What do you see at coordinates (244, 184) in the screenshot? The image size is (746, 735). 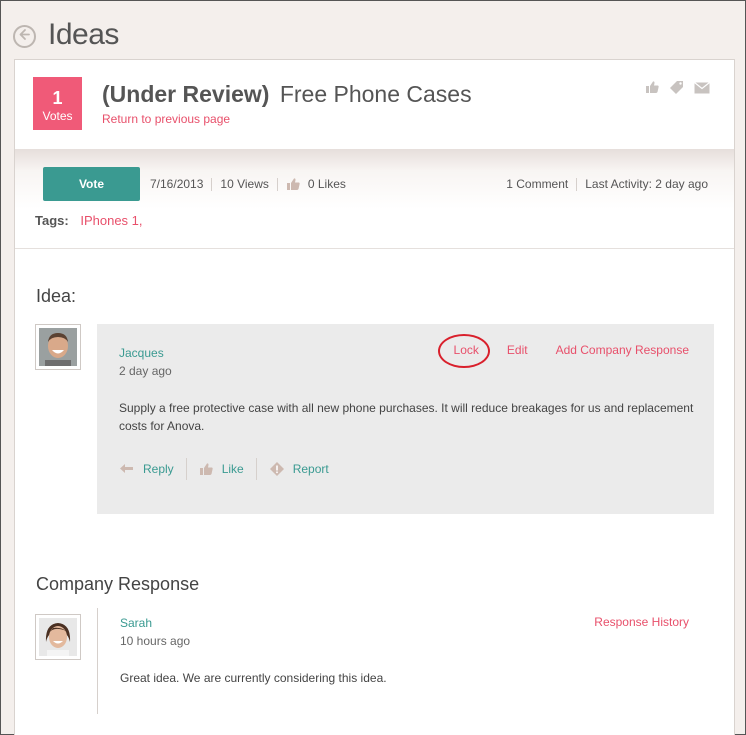 I see `idea-views: 10 Views` at bounding box center [244, 184].